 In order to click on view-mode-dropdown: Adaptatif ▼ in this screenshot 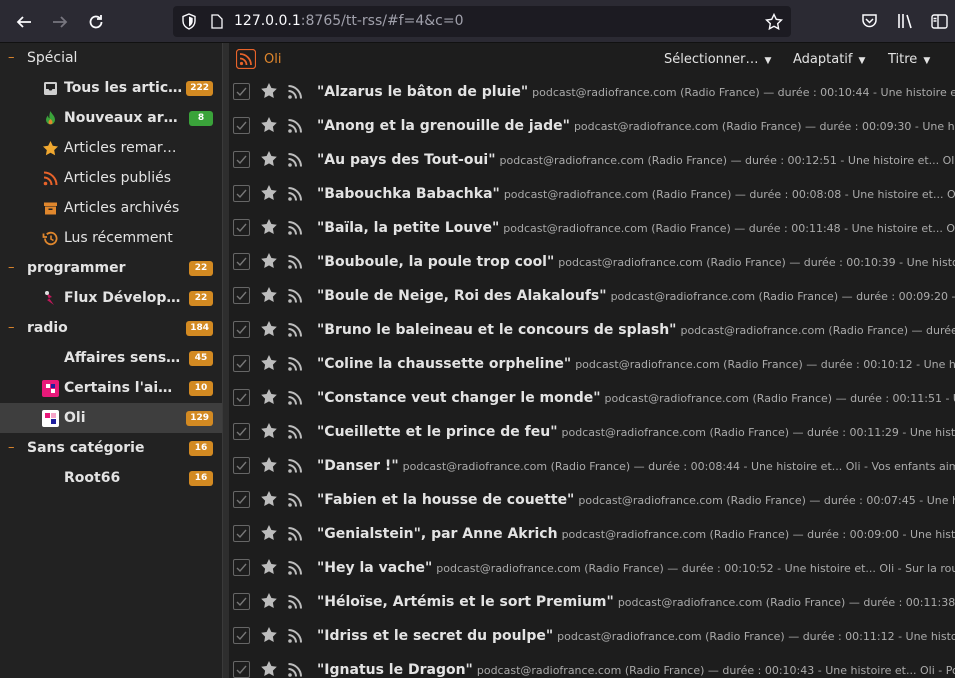, I will do `click(829, 59)`.